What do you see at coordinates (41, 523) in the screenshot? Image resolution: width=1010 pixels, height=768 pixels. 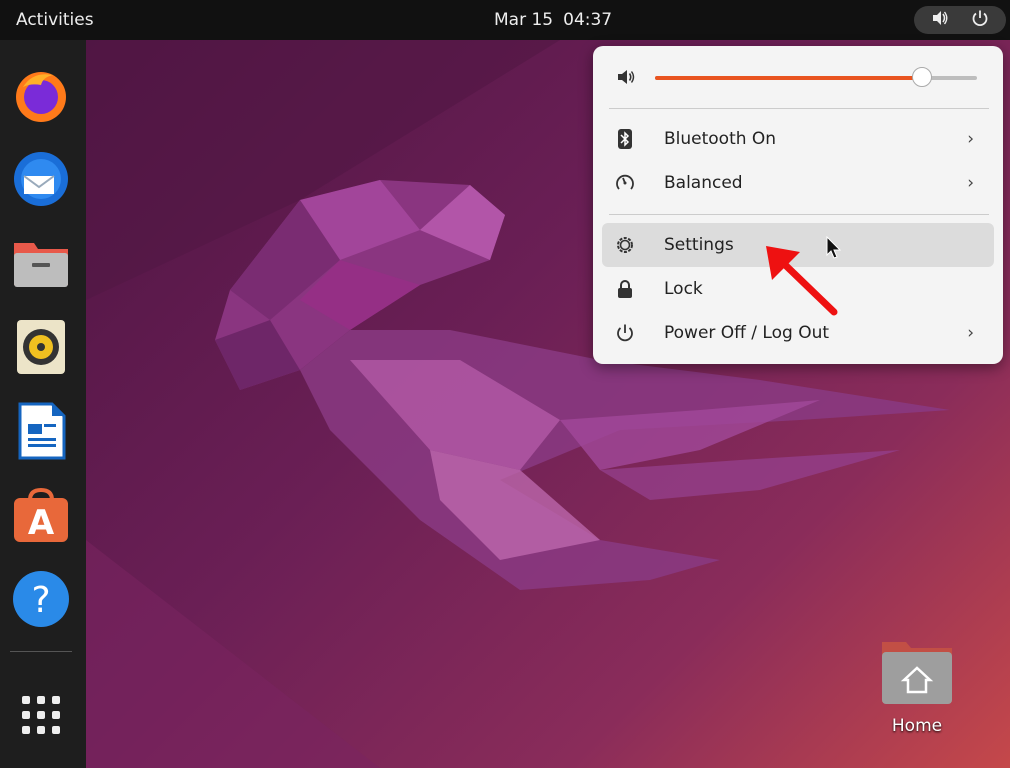 I see `svg-text: A` at bounding box center [41, 523].